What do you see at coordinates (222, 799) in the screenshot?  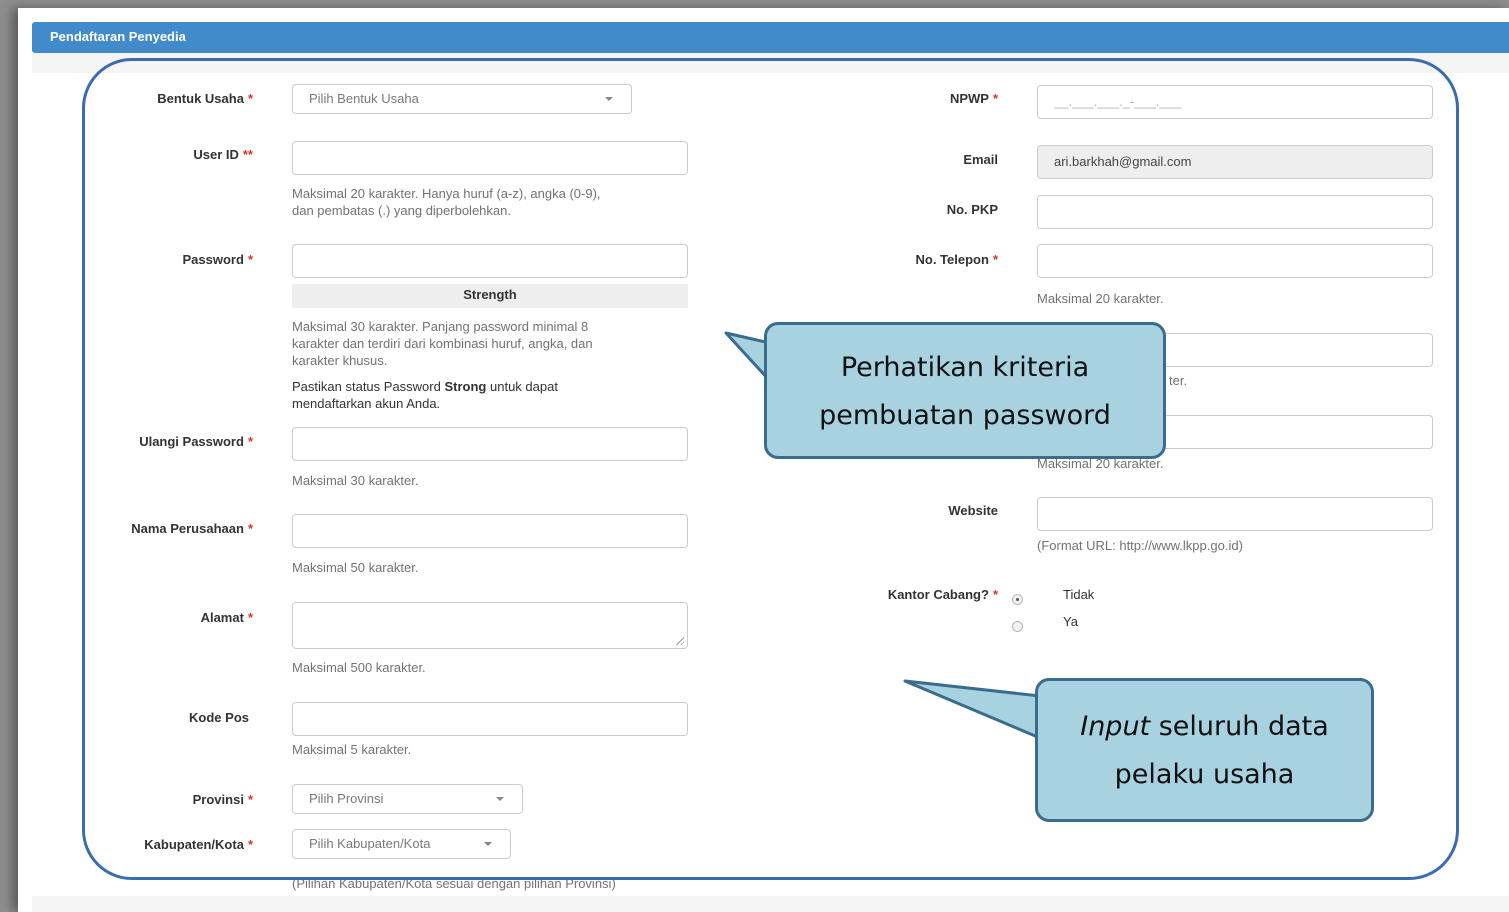 I see `provinsi-label: Provinsi *` at bounding box center [222, 799].